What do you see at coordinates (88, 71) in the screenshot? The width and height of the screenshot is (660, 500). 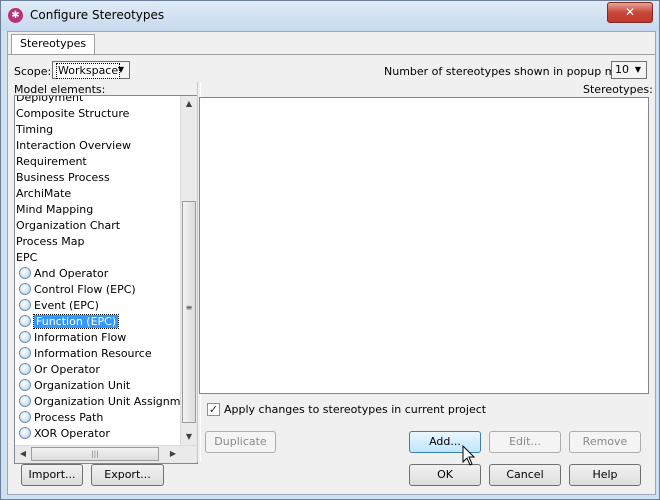 I see `scope-value: Workspace` at bounding box center [88, 71].